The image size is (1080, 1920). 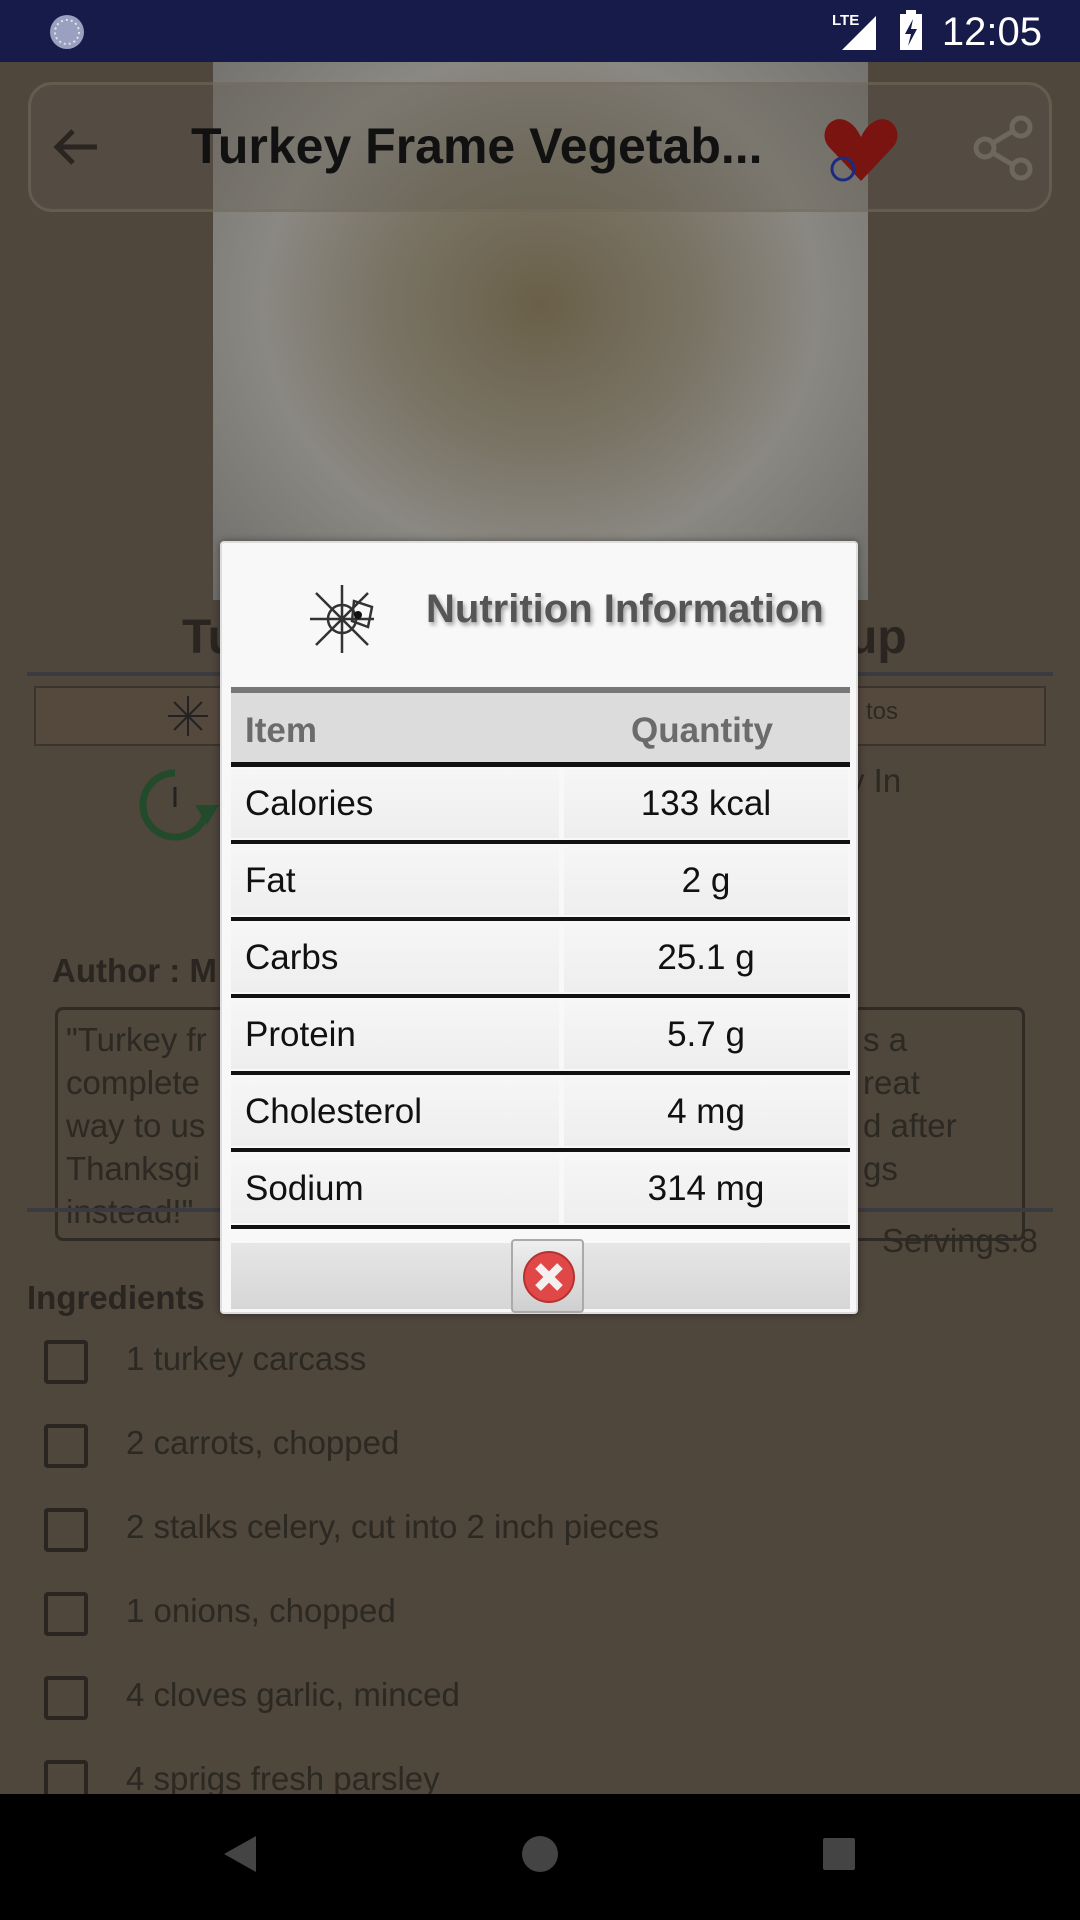 I want to click on favorite-heart-icon, so click(x=861, y=149).